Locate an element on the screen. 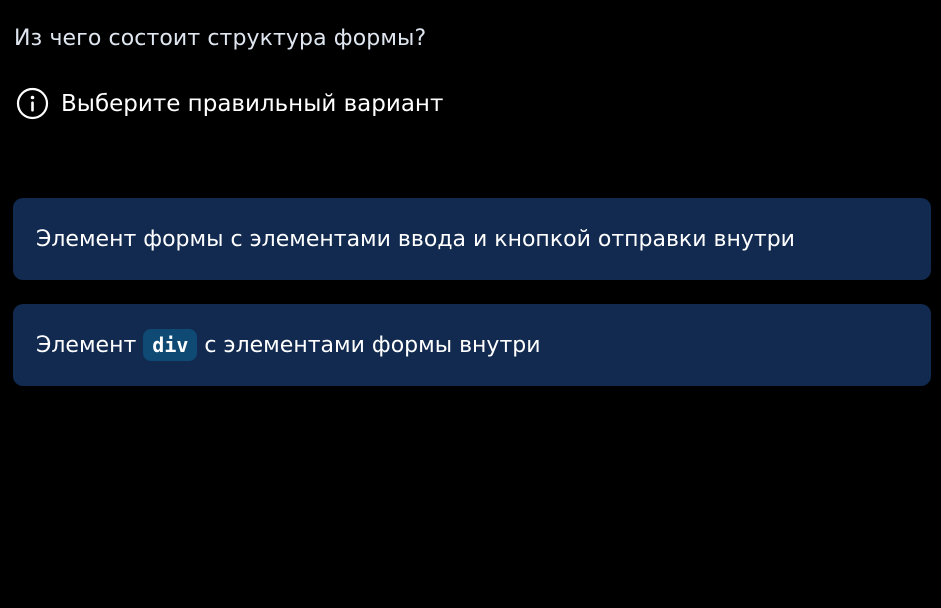 This screenshot has height=608, width=941. hint: Выберите правильный вариант is located at coordinates (229, 103).